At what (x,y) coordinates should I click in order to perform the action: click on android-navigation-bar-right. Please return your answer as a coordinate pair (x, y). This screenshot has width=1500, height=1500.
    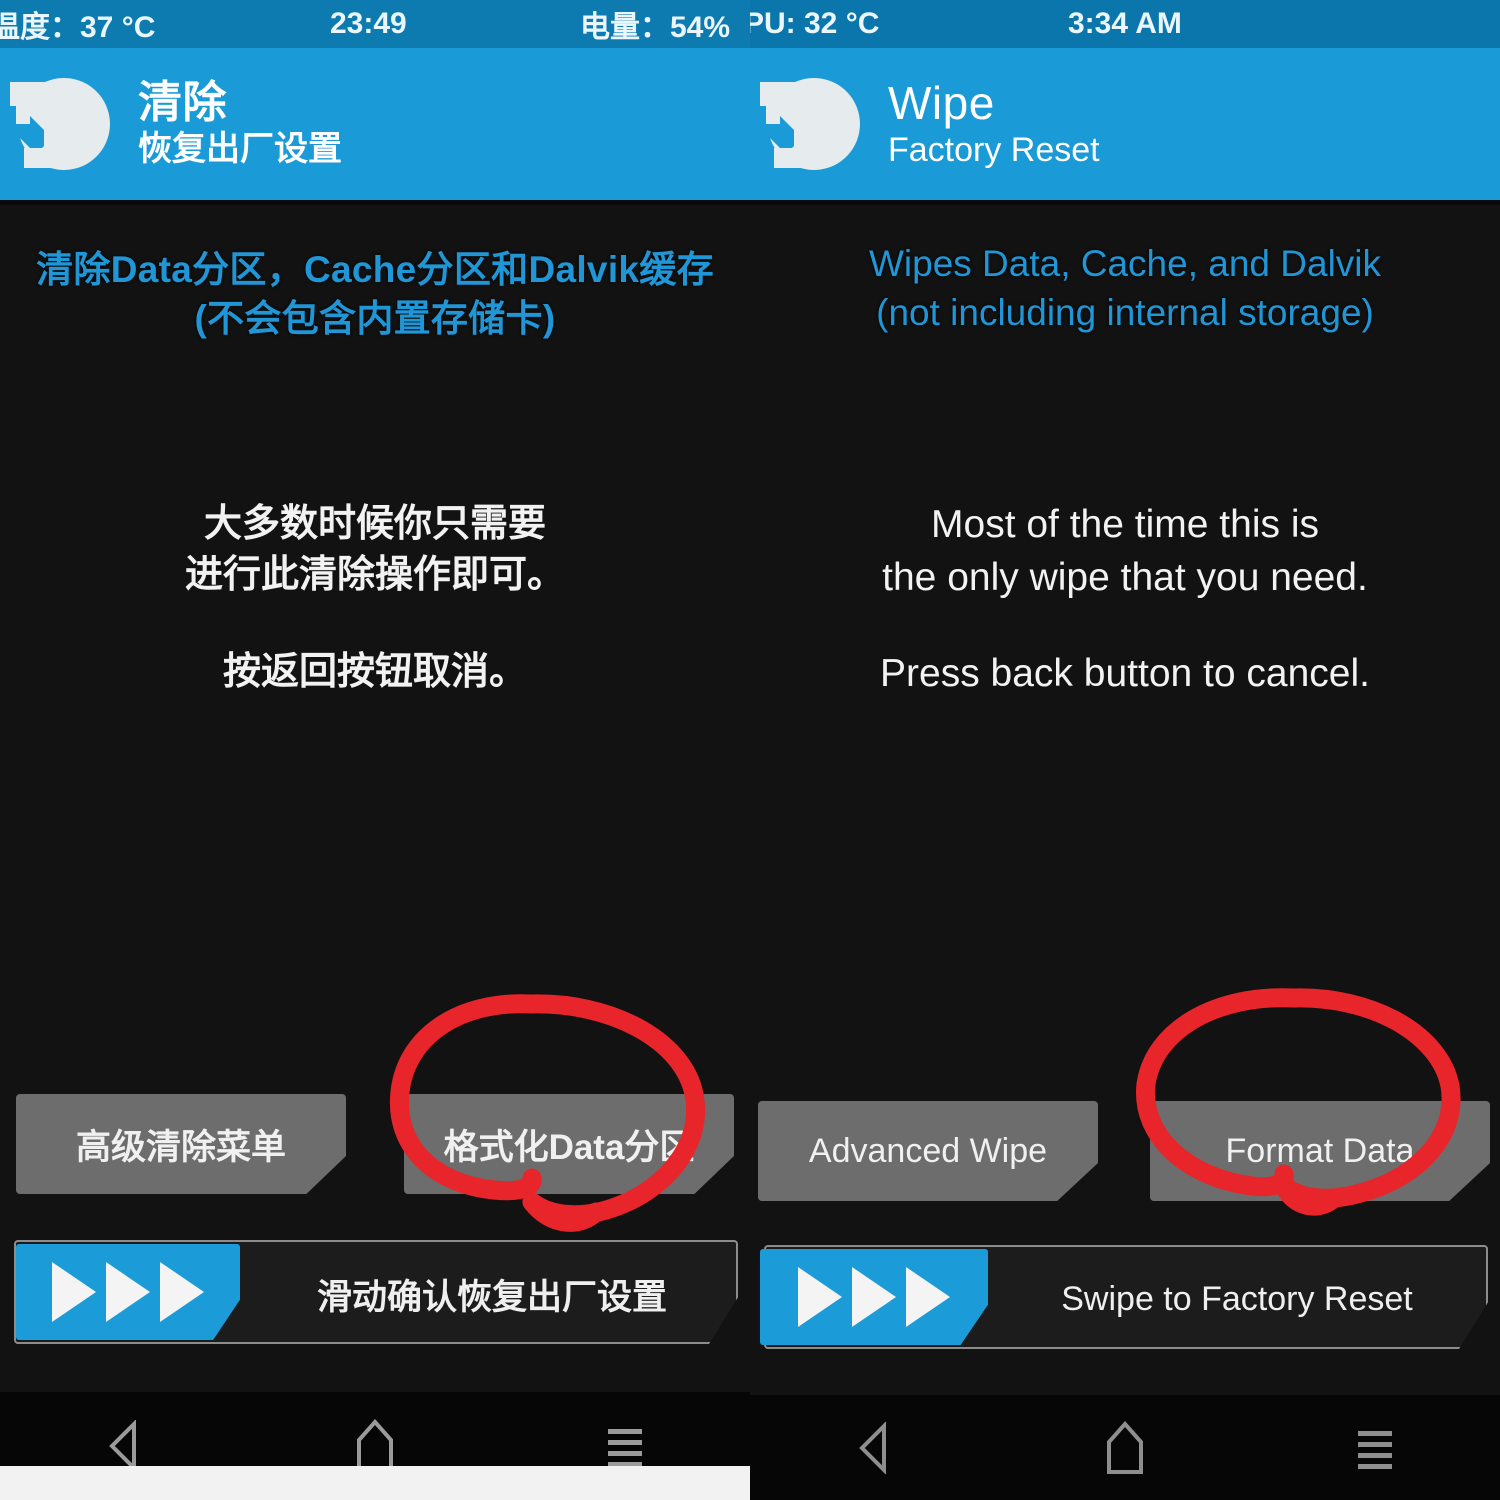
    Looking at the image, I should click on (1125, 1447).